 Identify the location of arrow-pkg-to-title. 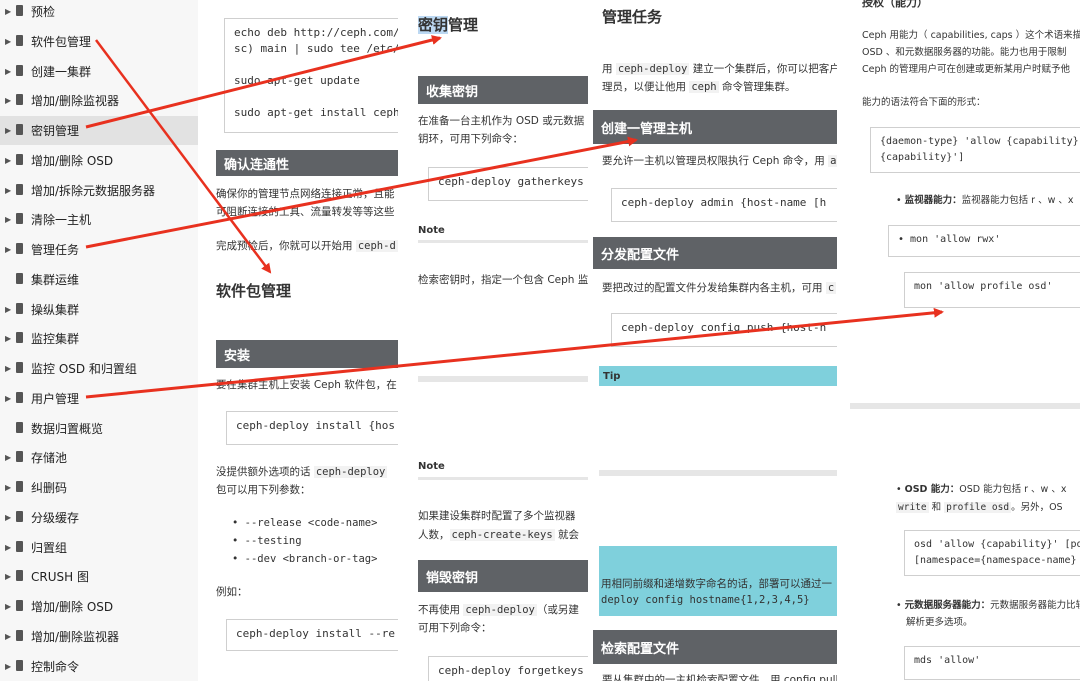
(183, 156).